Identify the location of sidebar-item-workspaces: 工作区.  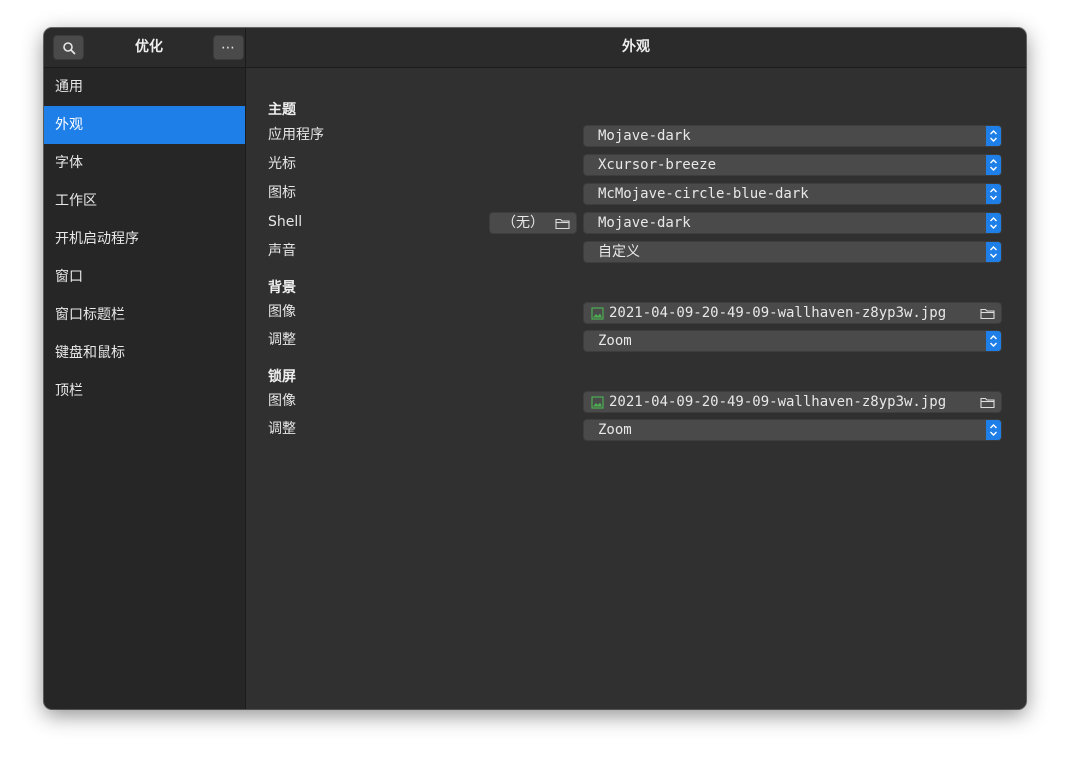
(144, 201).